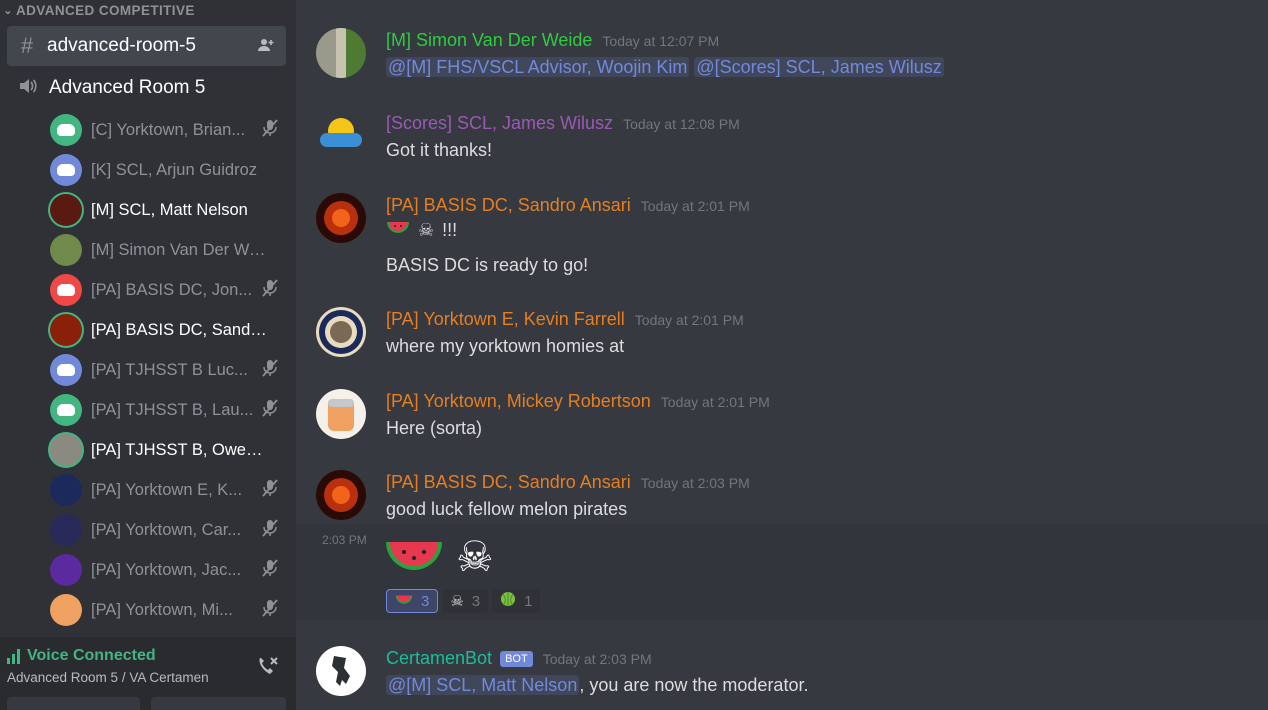 The width and height of the screenshot is (1268, 710). What do you see at coordinates (538, 67) in the screenshot?
I see `user-mention: @[M] FHS/VSCL Advisor, Woojin Kim` at bounding box center [538, 67].